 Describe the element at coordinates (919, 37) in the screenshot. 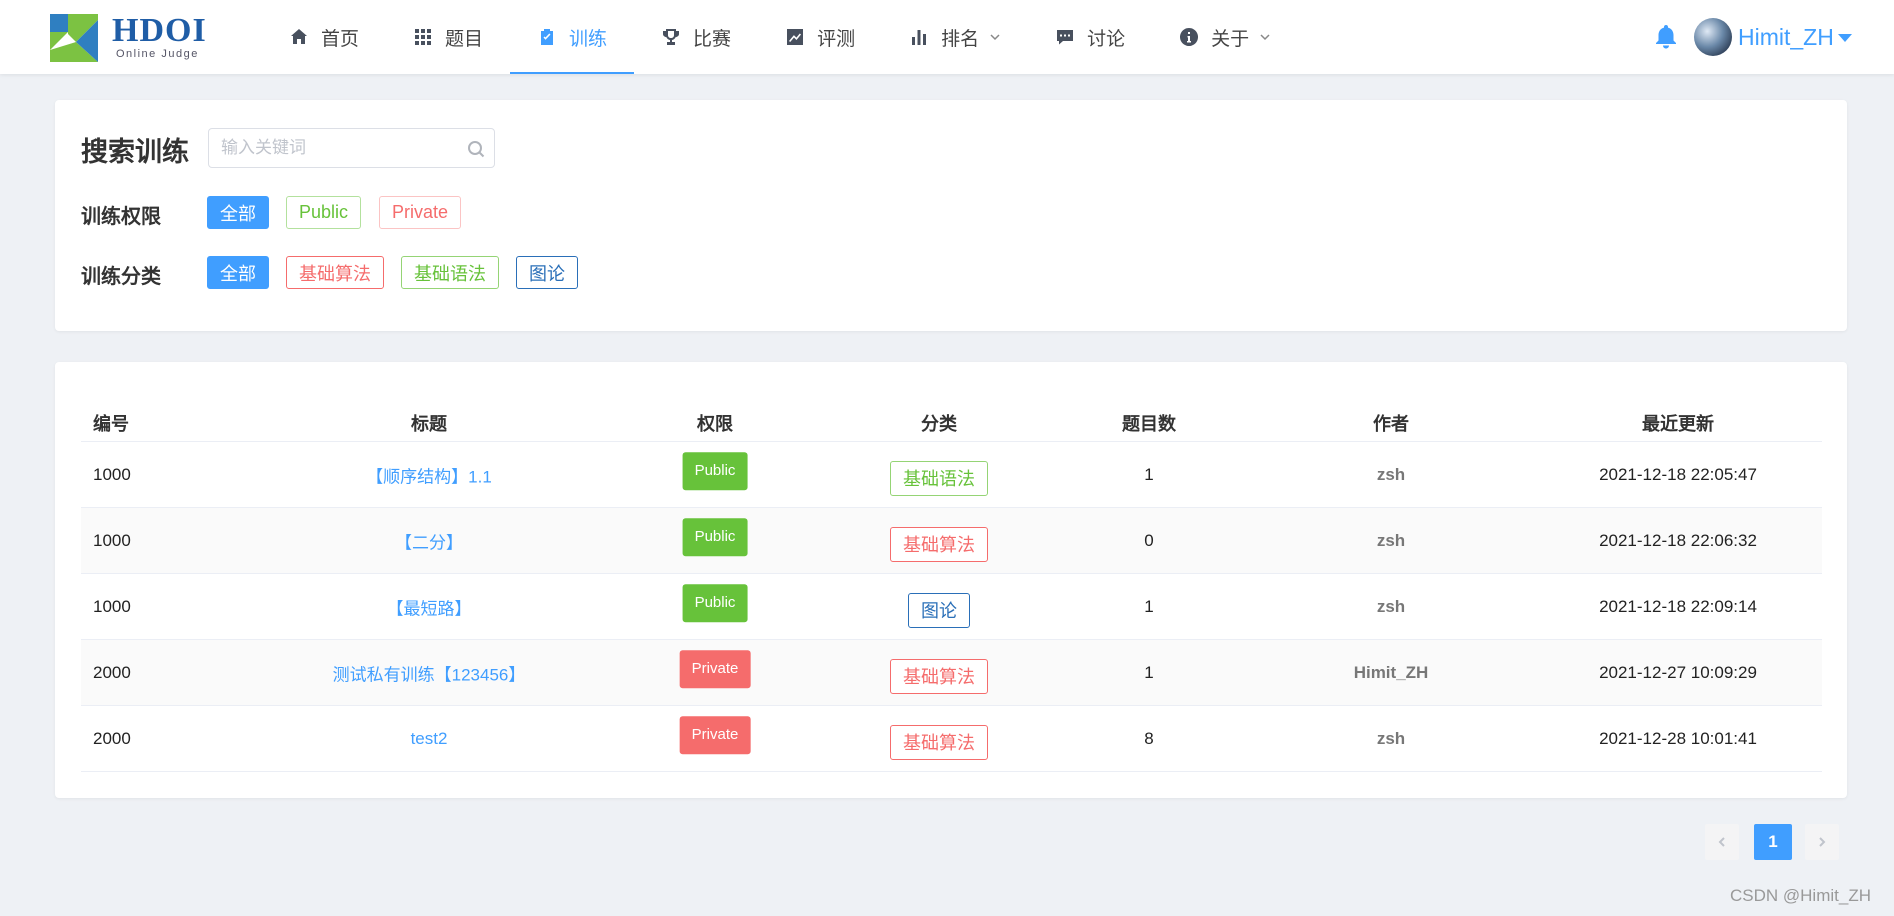

I see `bar-chart-icon` at that location.